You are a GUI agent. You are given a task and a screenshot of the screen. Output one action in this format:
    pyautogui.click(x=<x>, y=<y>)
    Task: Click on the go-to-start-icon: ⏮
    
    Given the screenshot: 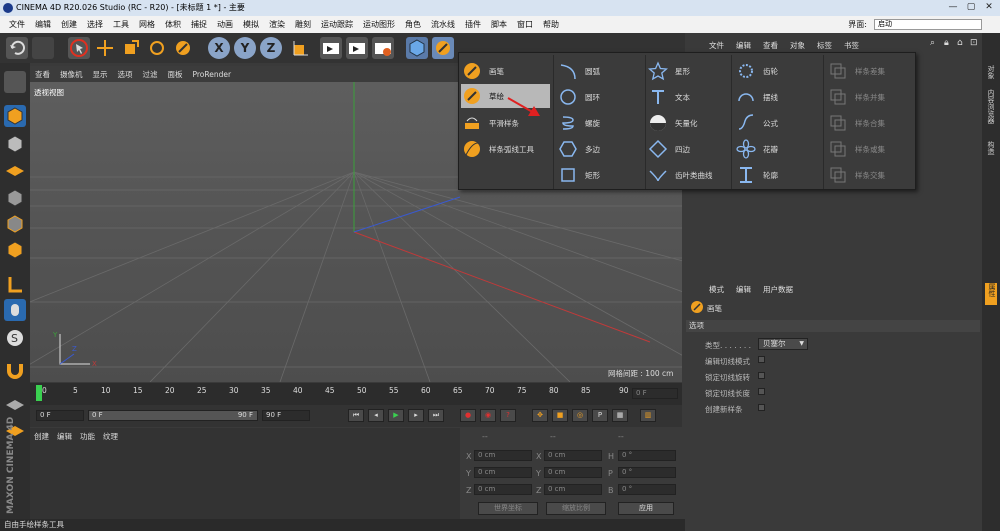 What is the action you would take?
    pyautogui.click(x=356, y=415)
    